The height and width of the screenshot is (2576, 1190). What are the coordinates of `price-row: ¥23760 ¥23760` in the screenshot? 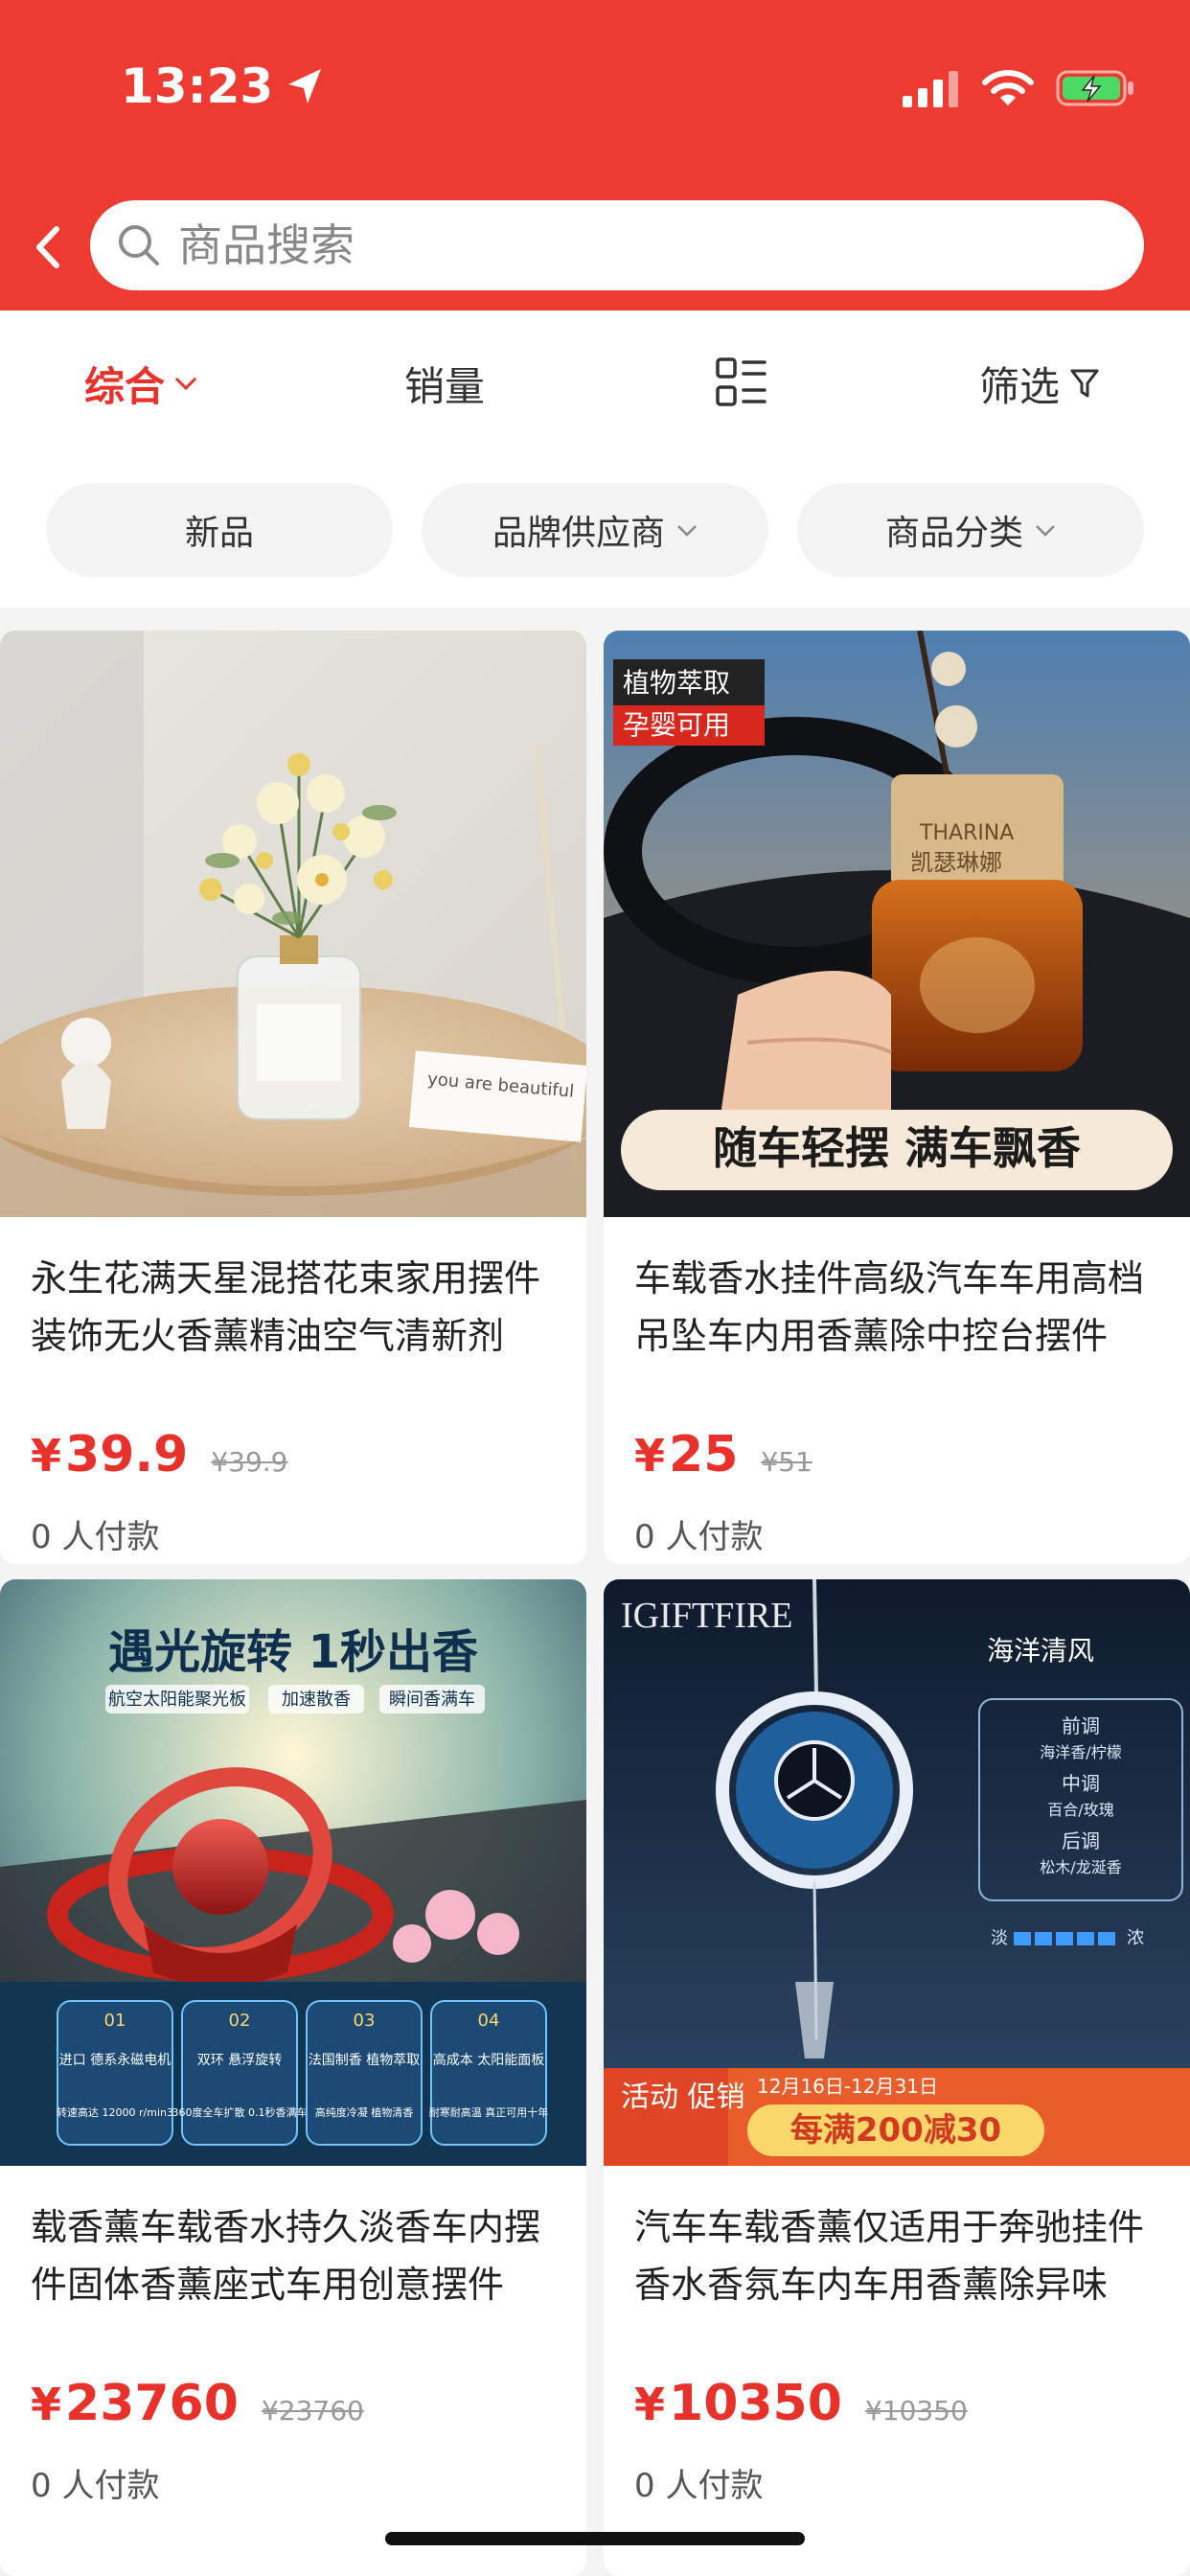 It's located at (198, 2406).